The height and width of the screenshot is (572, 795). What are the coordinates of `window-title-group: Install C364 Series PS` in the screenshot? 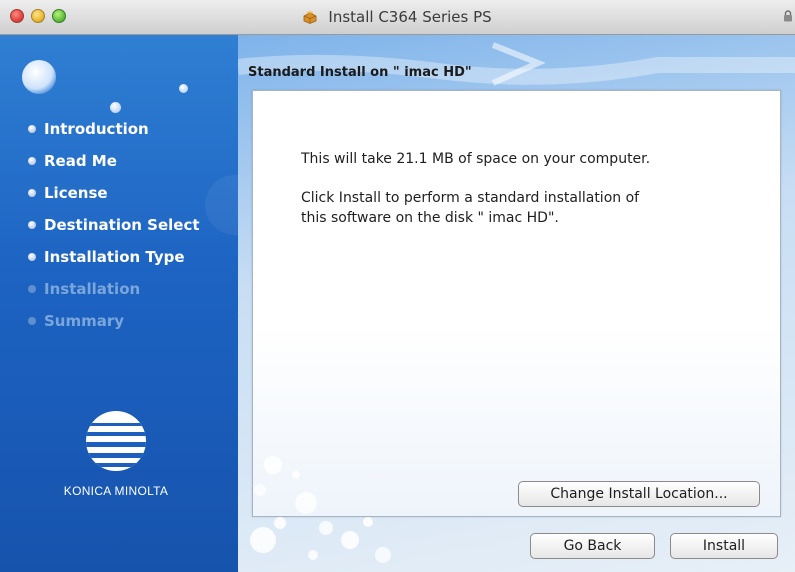 It's located at (397, 17).